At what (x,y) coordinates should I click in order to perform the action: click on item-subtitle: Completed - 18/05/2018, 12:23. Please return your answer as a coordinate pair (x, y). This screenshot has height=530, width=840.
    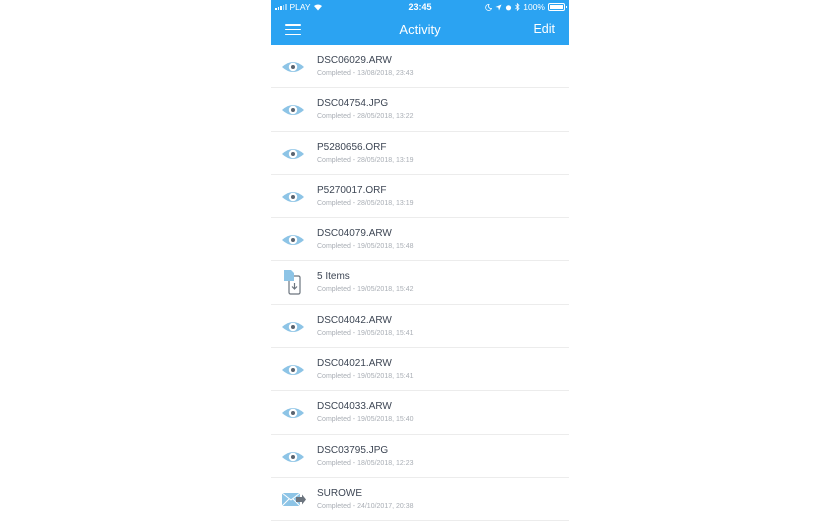
    Looking at the image, I should click on (365, 463).